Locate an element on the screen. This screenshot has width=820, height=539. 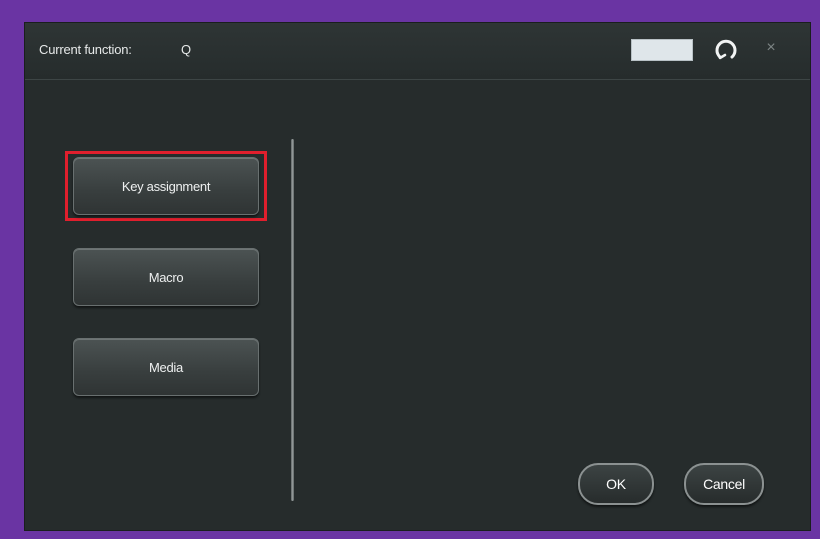
cancel-button: Cancel is located at coordinates (724, 484).